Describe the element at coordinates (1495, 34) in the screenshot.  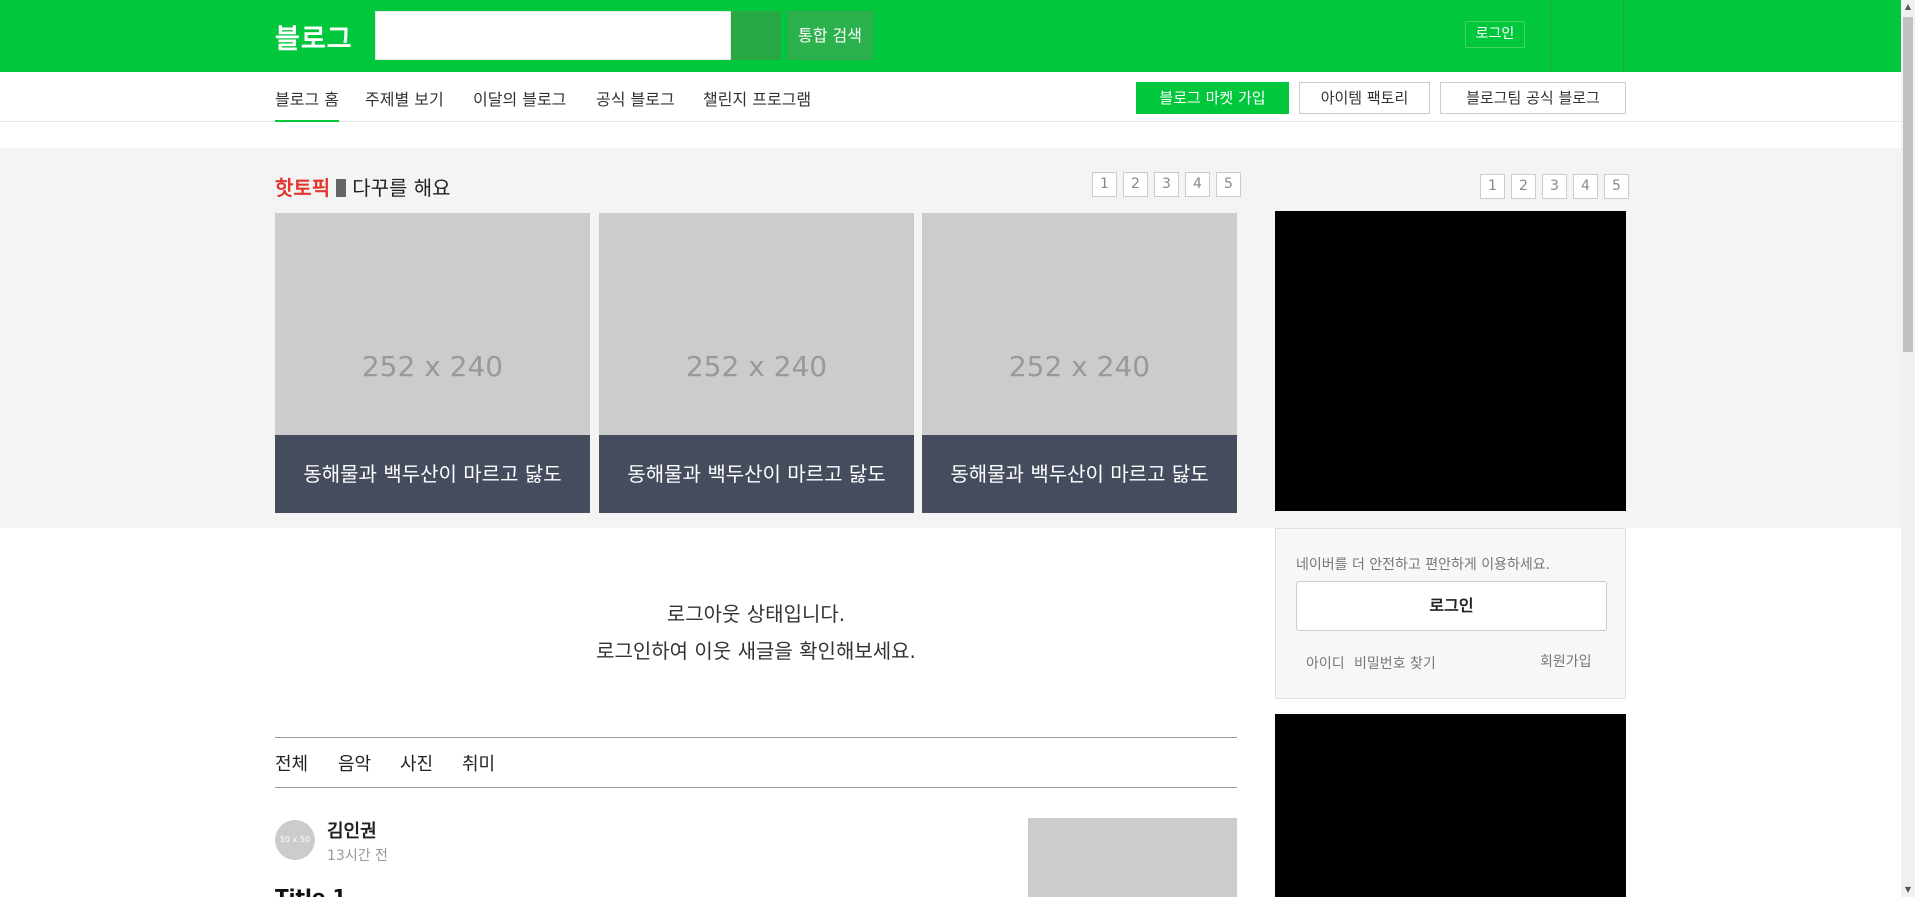
I see `header-login-button: 로그인` at that location.